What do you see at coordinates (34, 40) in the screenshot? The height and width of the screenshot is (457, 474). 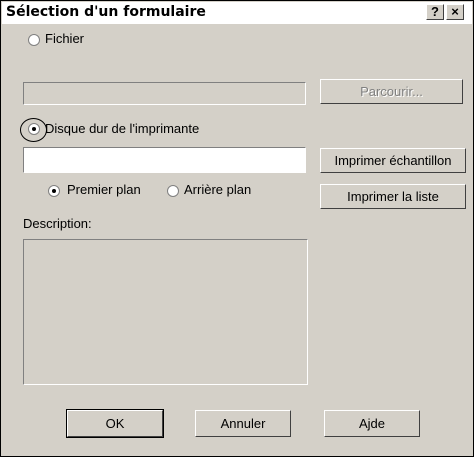 I see `file-radio` at bounding box center [34, 40].